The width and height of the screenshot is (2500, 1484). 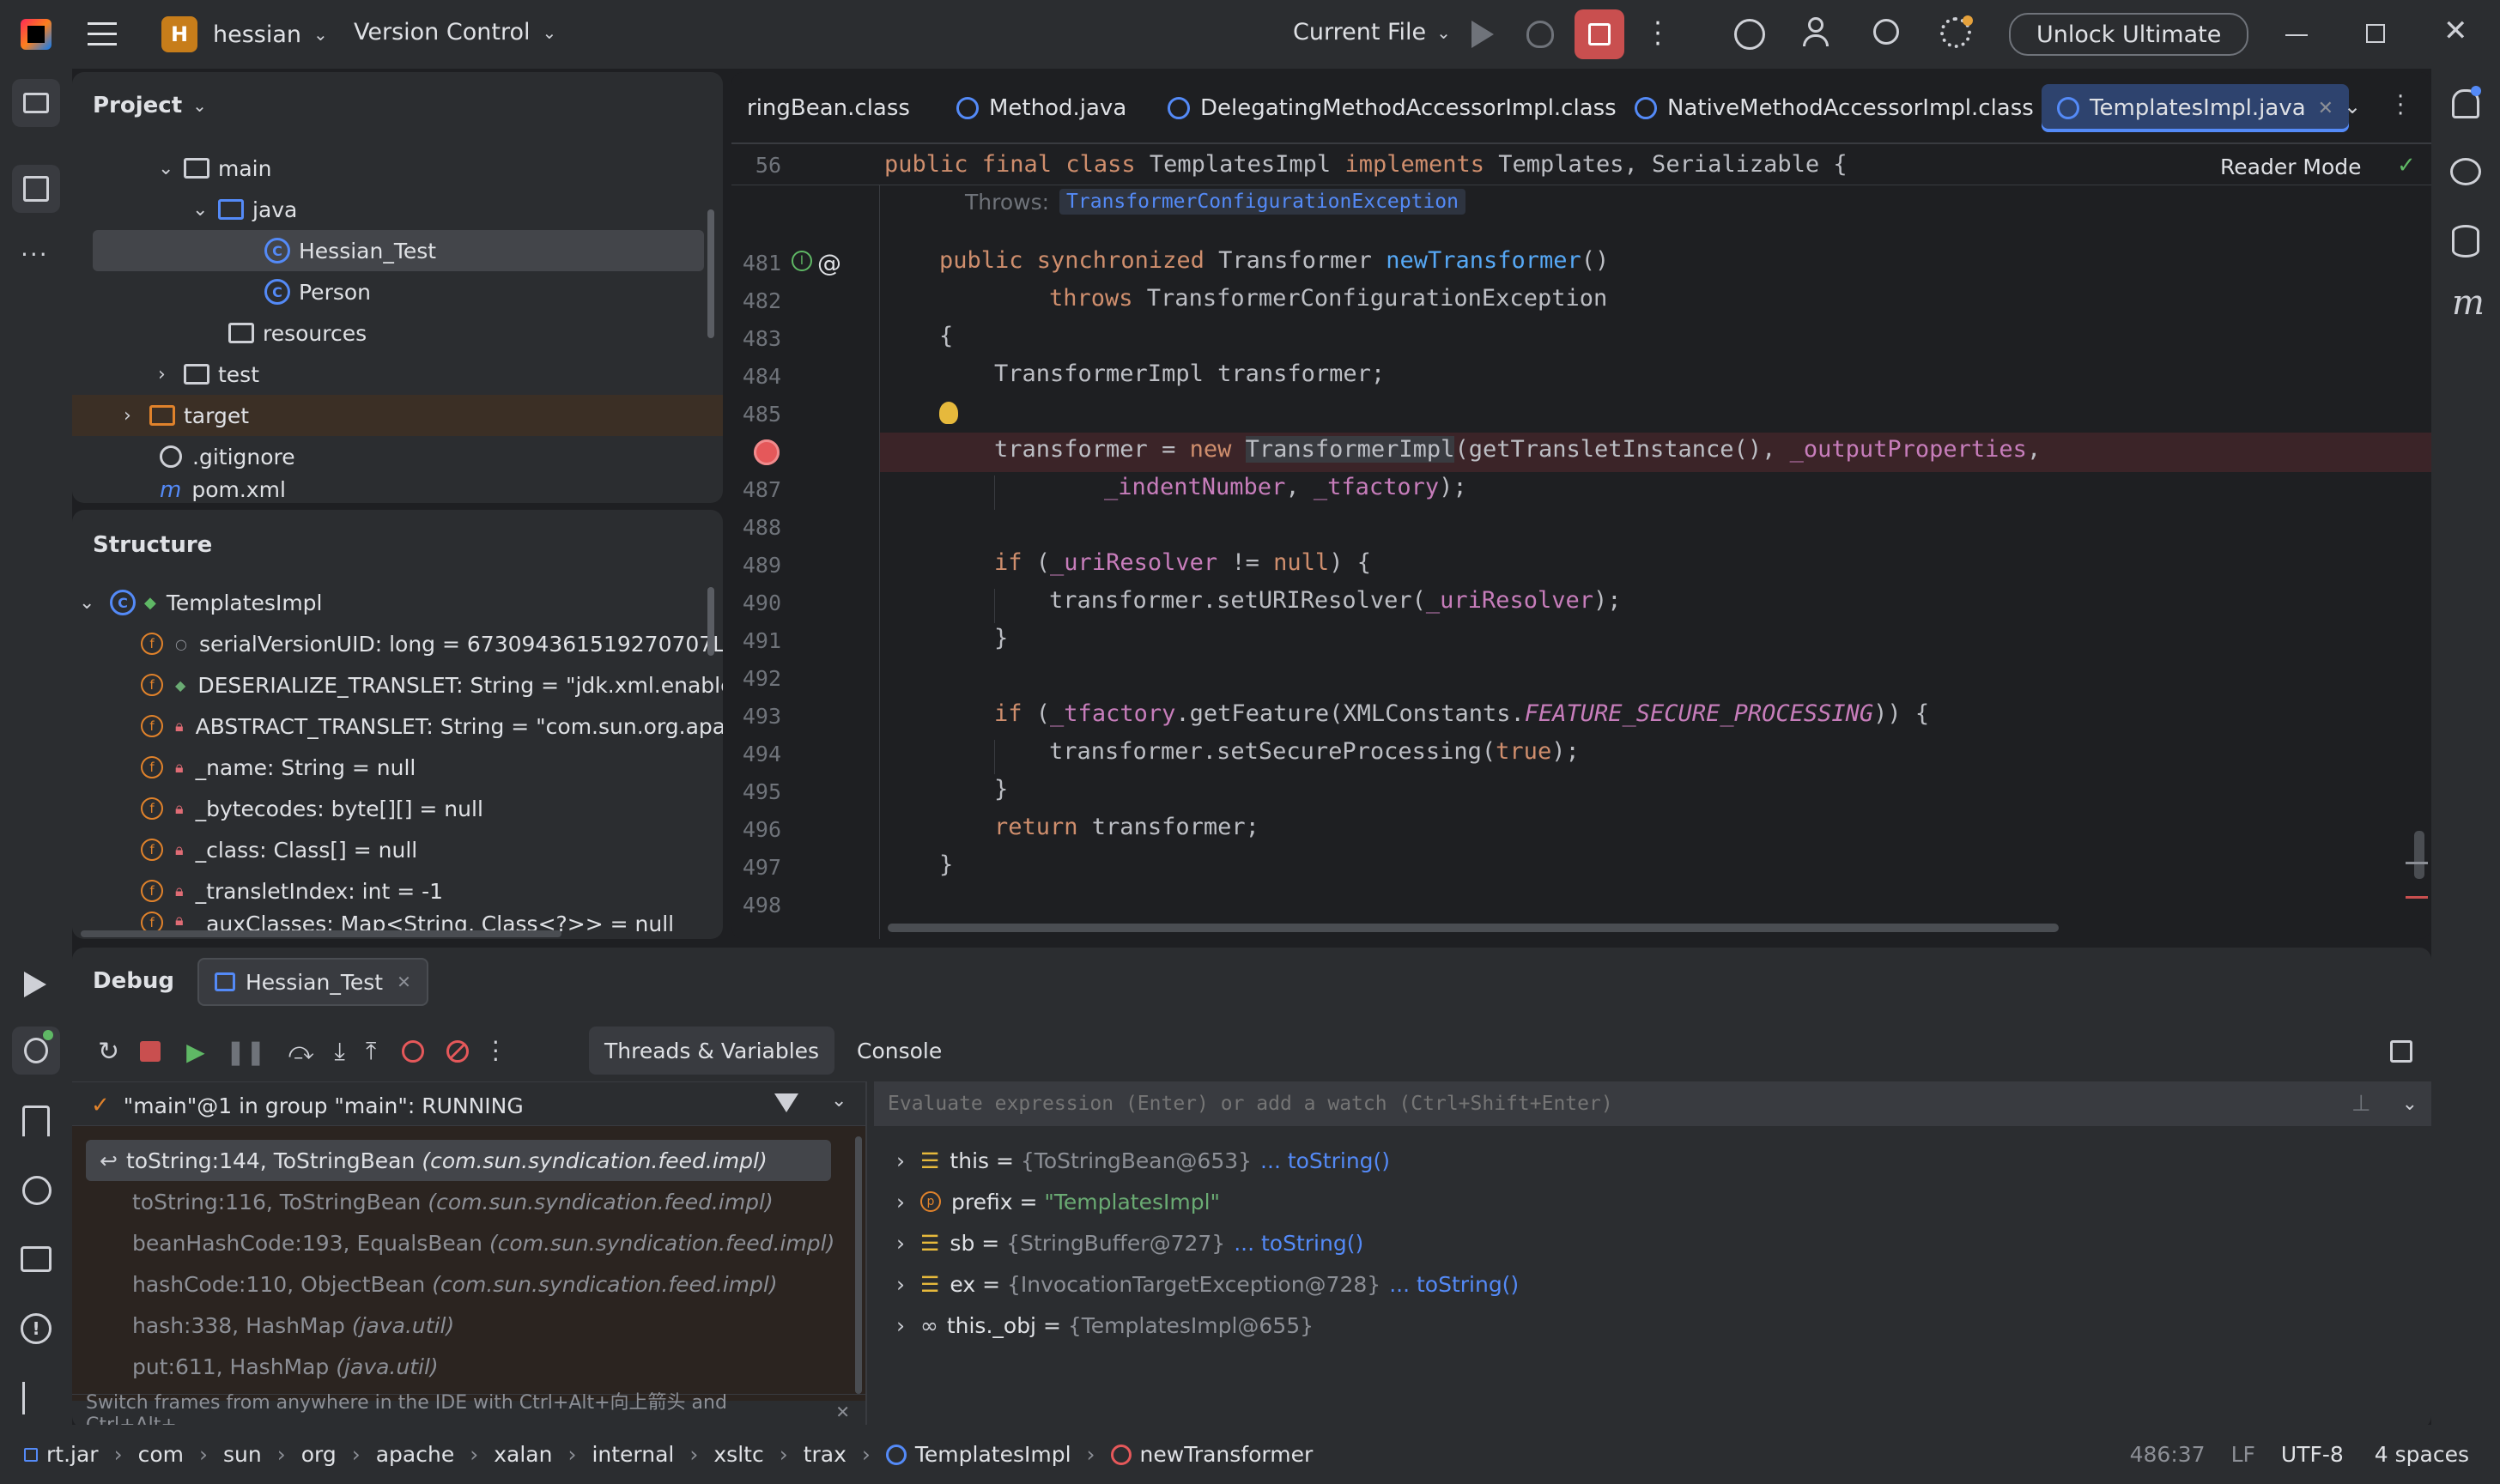 I want to click on breadcrumb-item: newTransformer, so click(x=1227, y=1454).